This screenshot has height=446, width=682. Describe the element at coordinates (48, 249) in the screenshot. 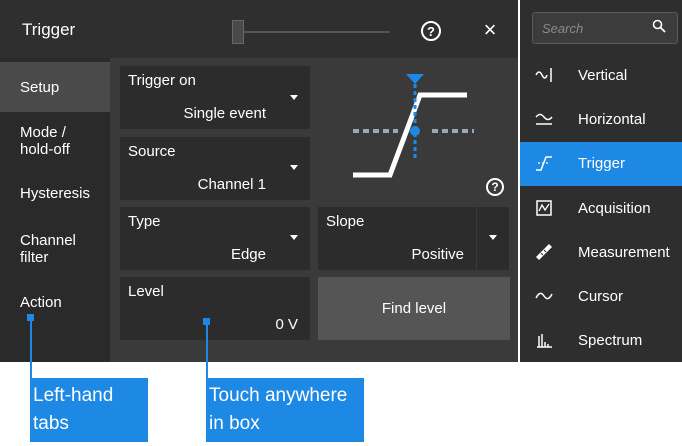

I see `tab-label: Channel filter` at that location.